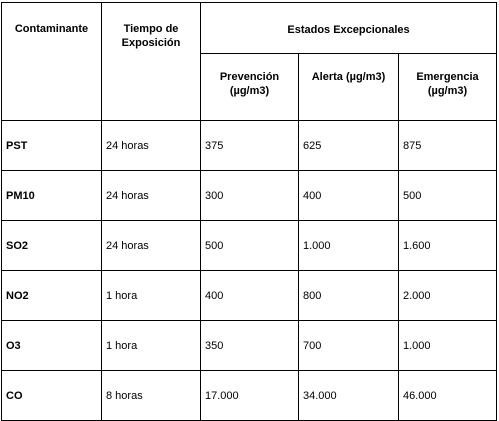 Image resolution: width=499 pixels, height=421 pixels. What do you see at coordinates (348, 28) in the screenshot?
I see `header-estados-excepcionales: Estados Excepcionales` at bounding box center [348, 28].